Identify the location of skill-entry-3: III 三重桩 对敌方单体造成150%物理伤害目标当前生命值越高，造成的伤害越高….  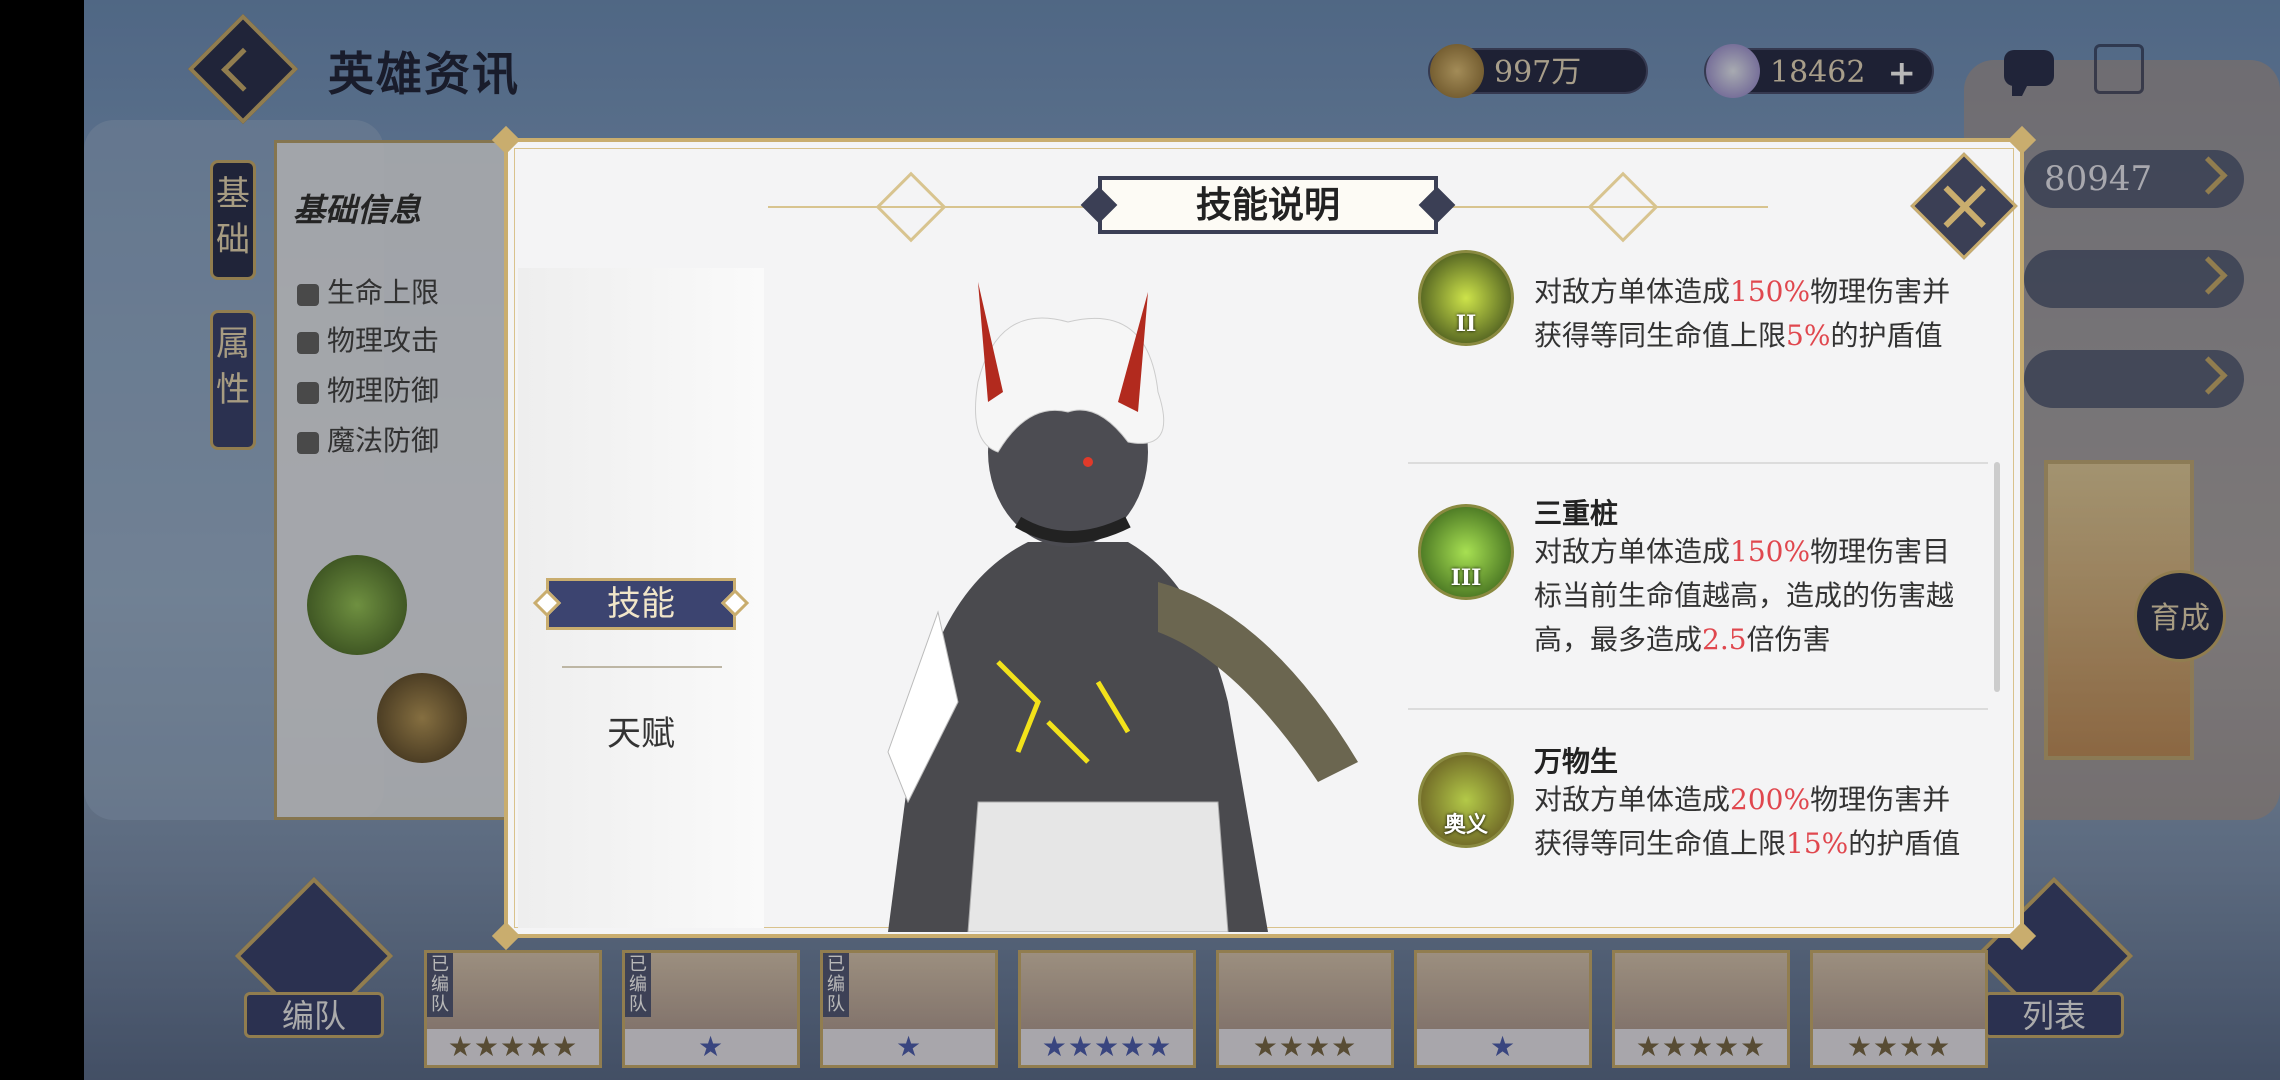
(1698, 592).